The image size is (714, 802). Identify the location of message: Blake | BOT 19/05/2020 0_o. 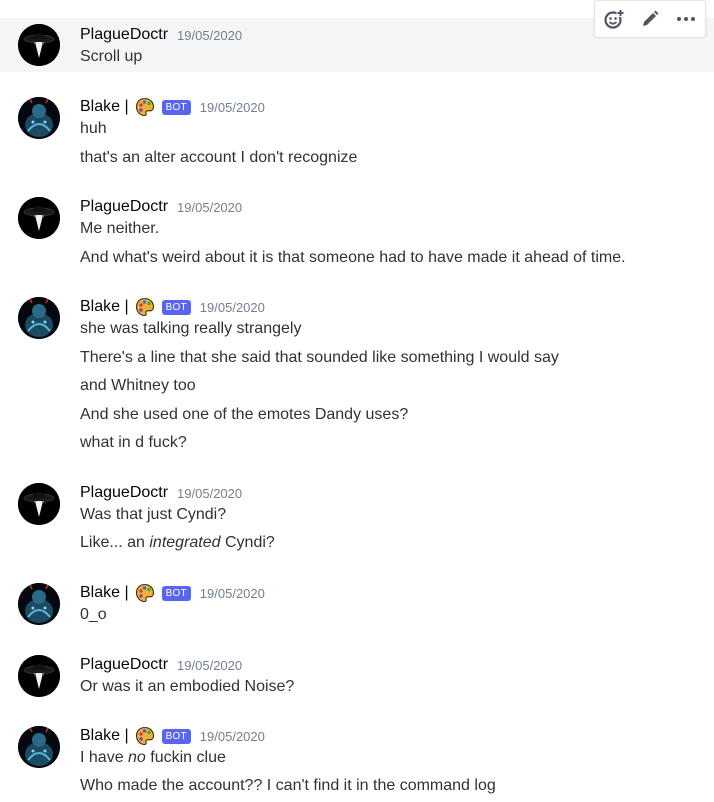
(357, 603).